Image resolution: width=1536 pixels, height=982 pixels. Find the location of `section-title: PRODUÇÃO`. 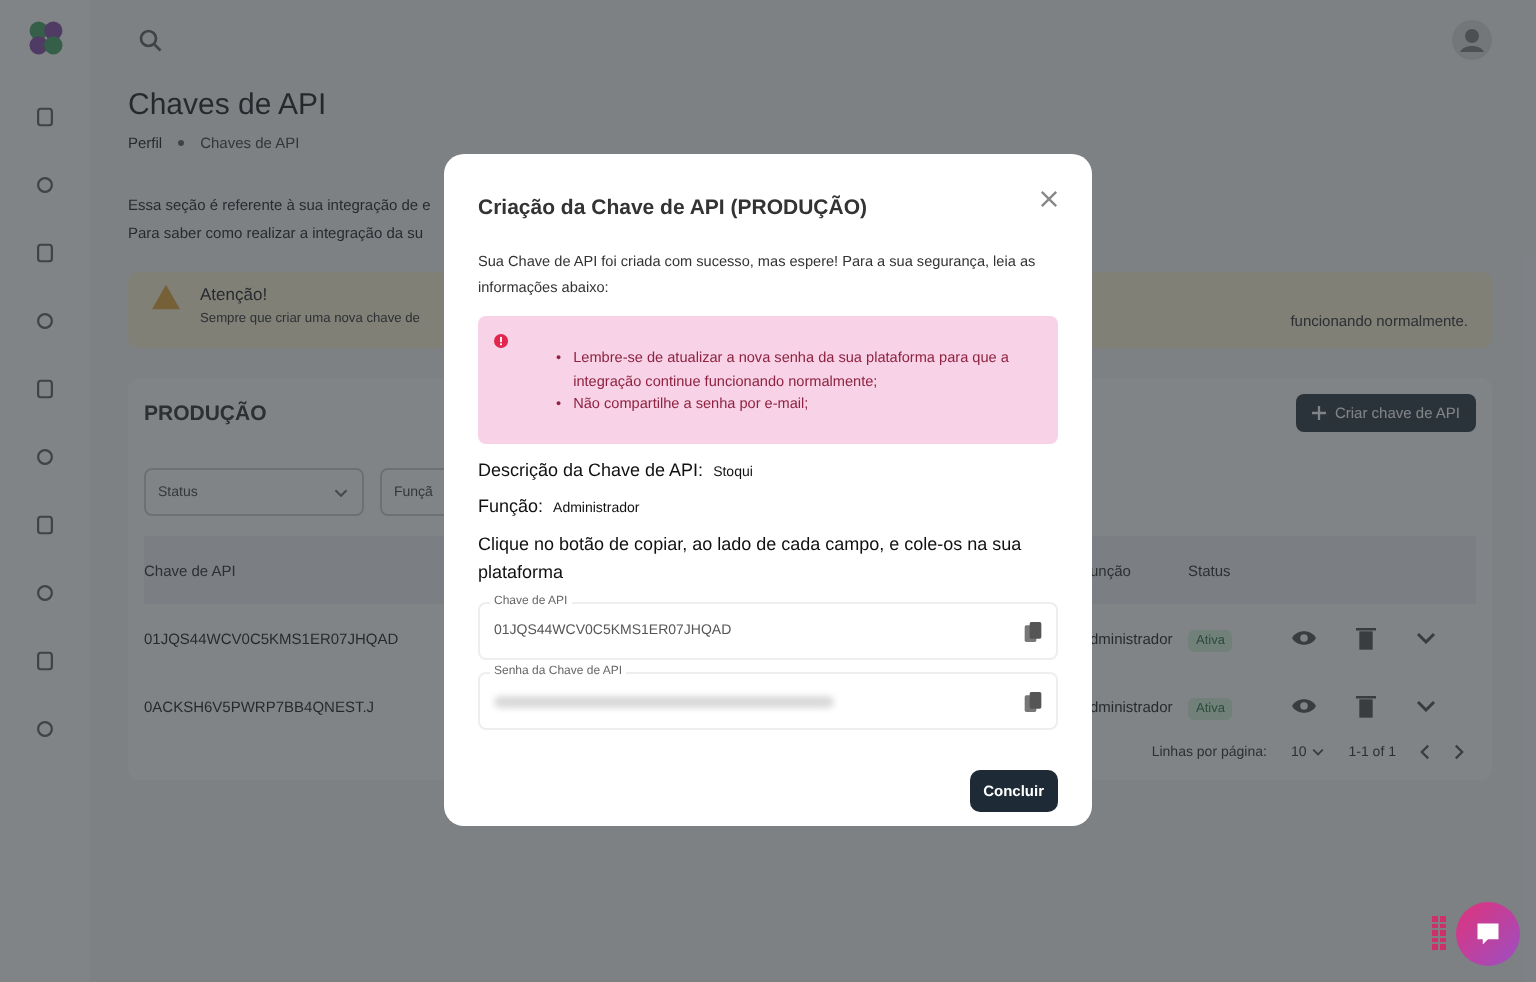

section-title: PRODUÇÃO is located at coordinates (205, 413).